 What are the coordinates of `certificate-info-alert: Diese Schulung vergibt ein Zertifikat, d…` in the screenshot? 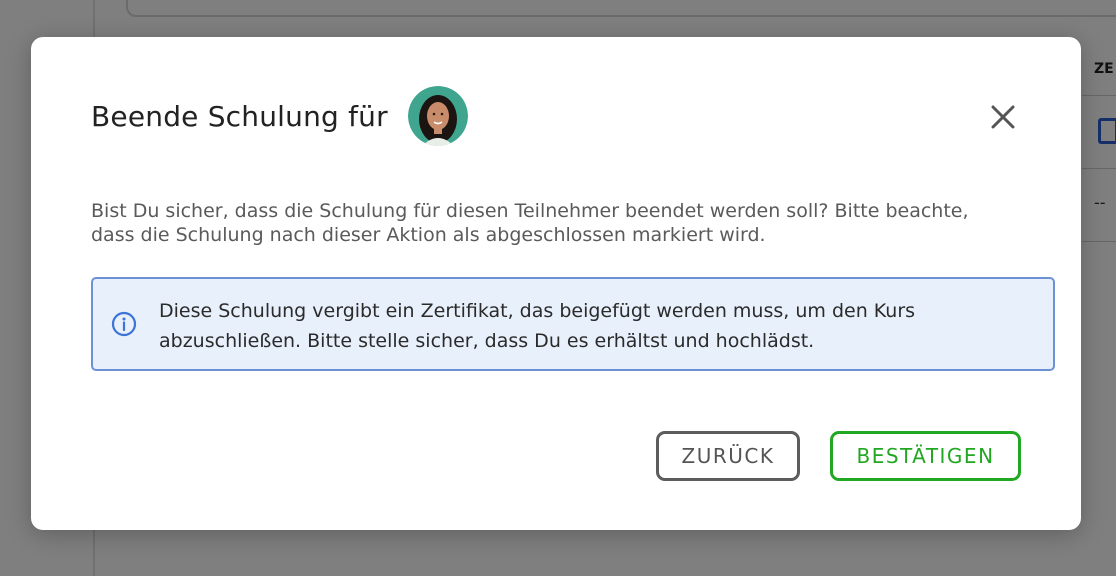 It's located at (573, 324).